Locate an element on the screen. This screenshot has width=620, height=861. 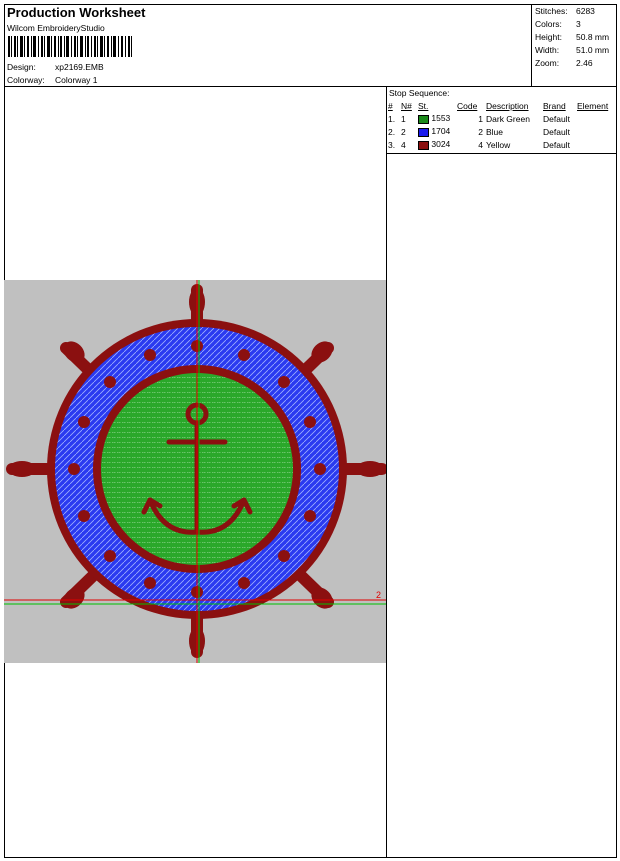
design-value: xp2169.EMB is located at coordinates (79, 67).